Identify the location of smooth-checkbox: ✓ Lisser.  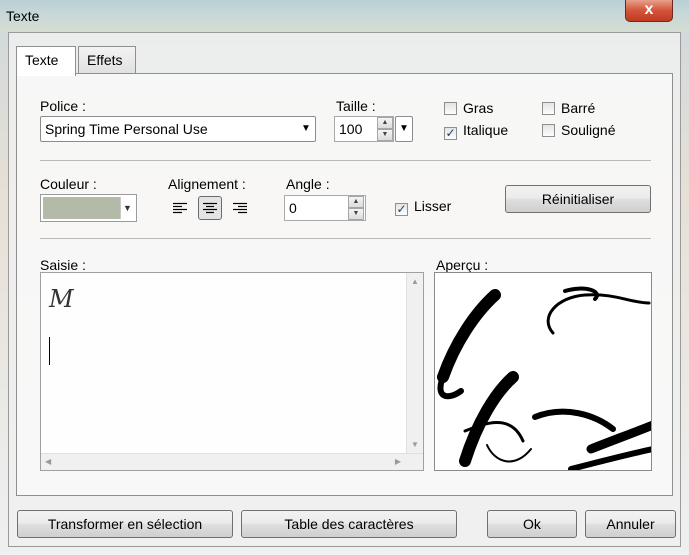
(423, 207).